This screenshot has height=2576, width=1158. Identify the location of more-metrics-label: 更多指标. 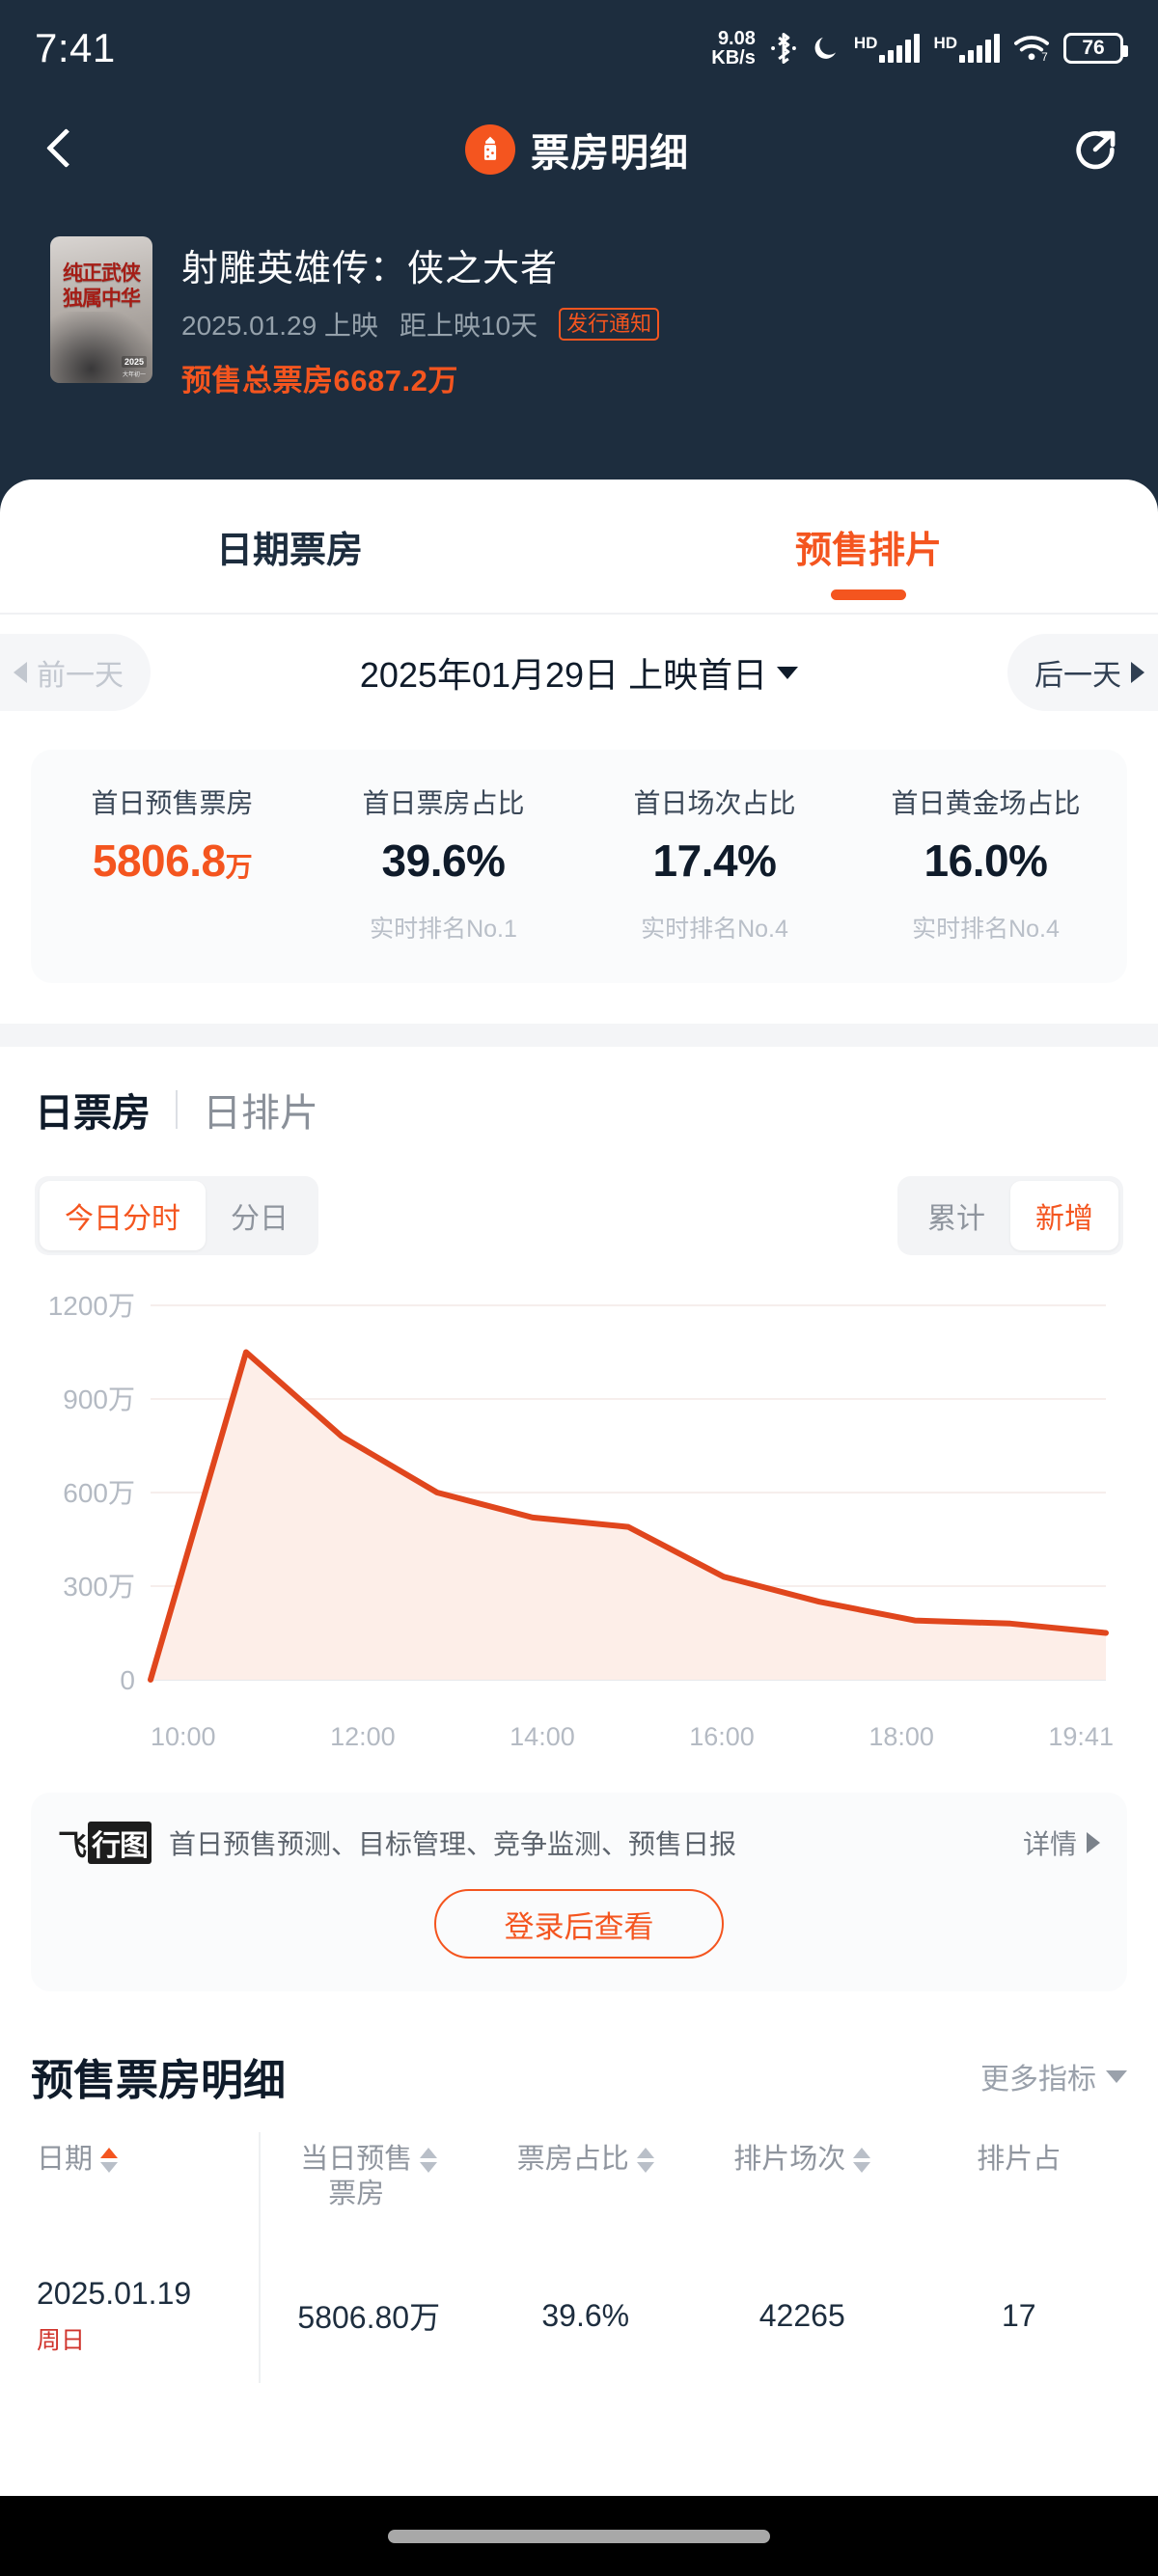
(1038, 2080).